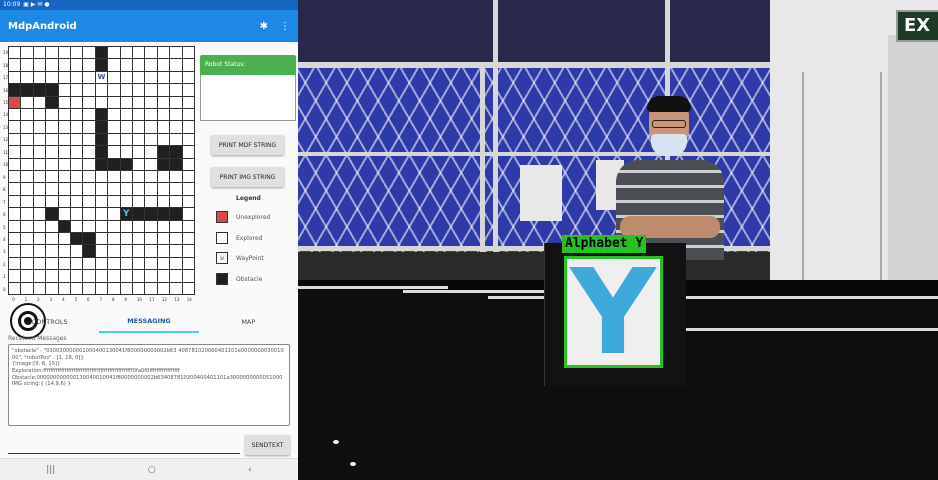 Image resolution: width=938 pixels, height=480 pixels. What do you see at coordinates (267, 445) in the screenshot?
I see `send-text-button: SENDTEXT` at bounding box center [267, 445].